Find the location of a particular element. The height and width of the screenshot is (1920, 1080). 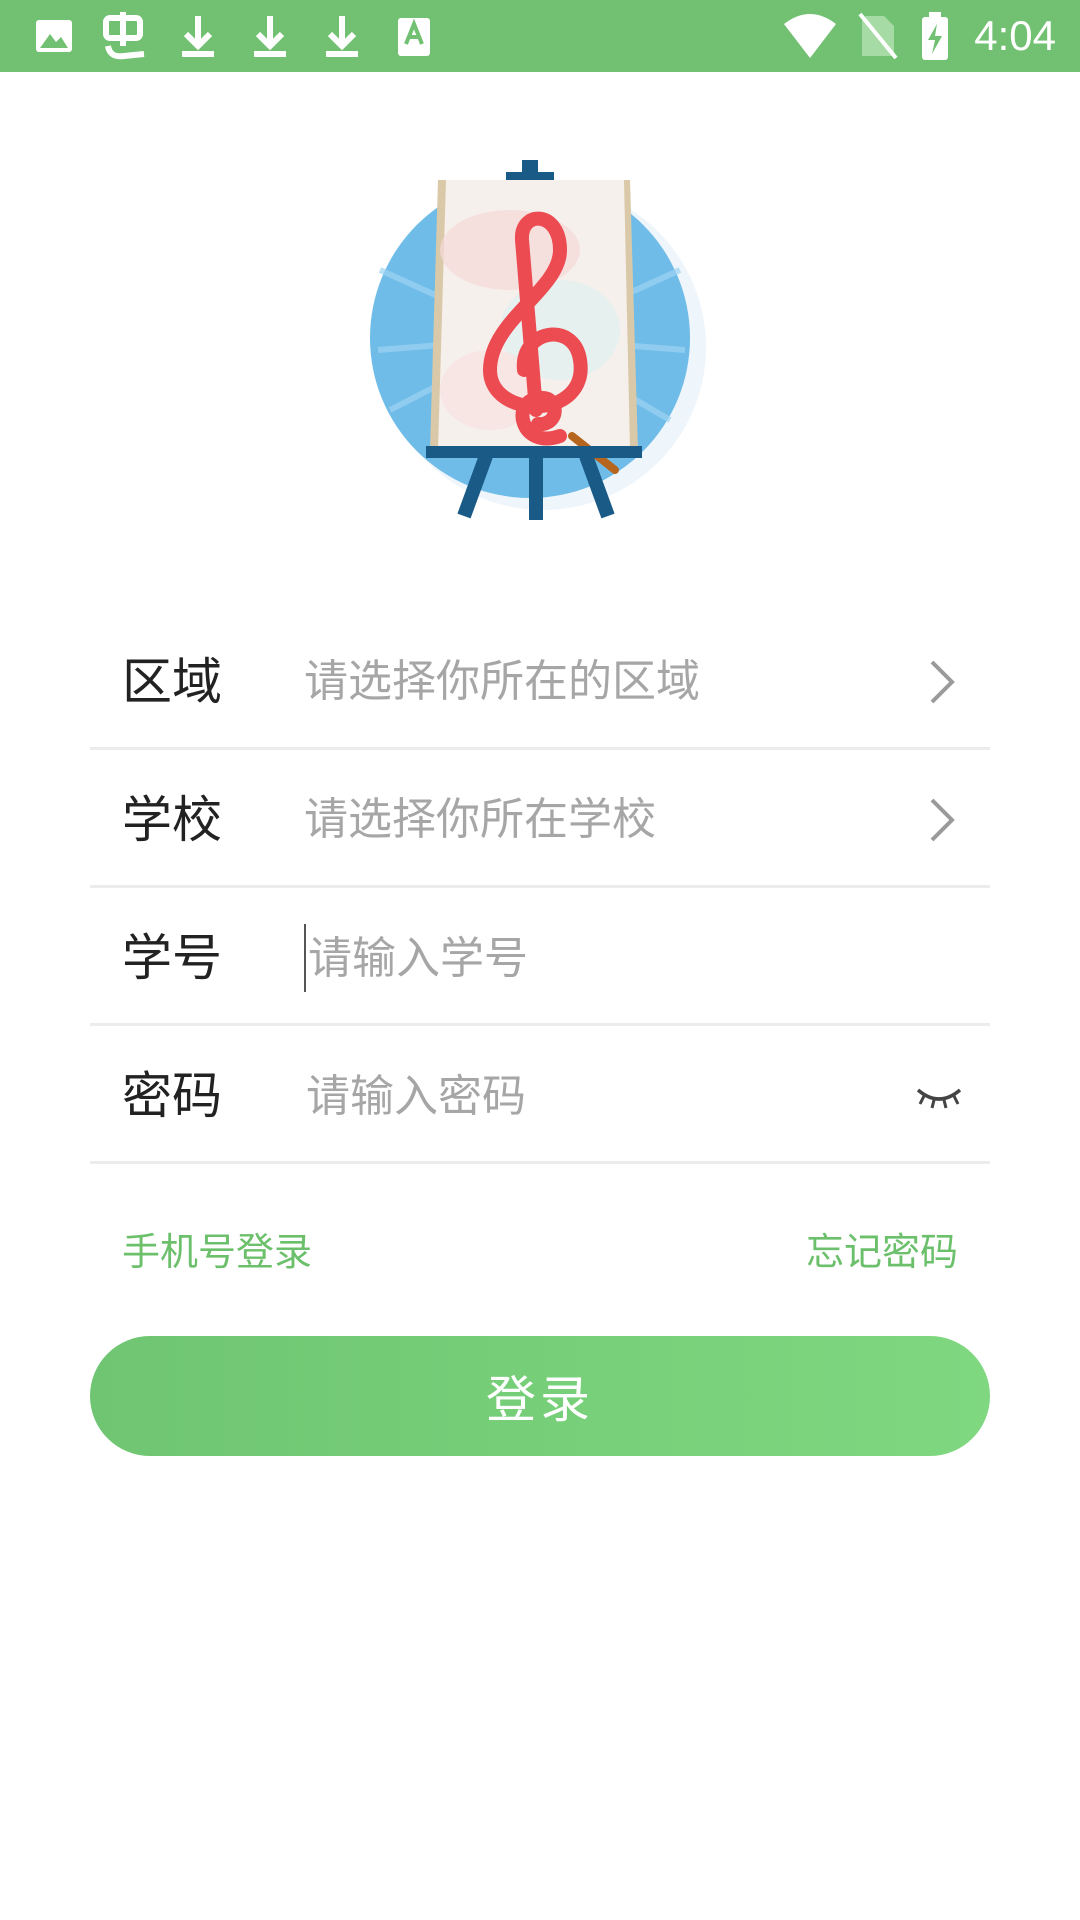

no-sim-icon is located at coordinates (878, 36).